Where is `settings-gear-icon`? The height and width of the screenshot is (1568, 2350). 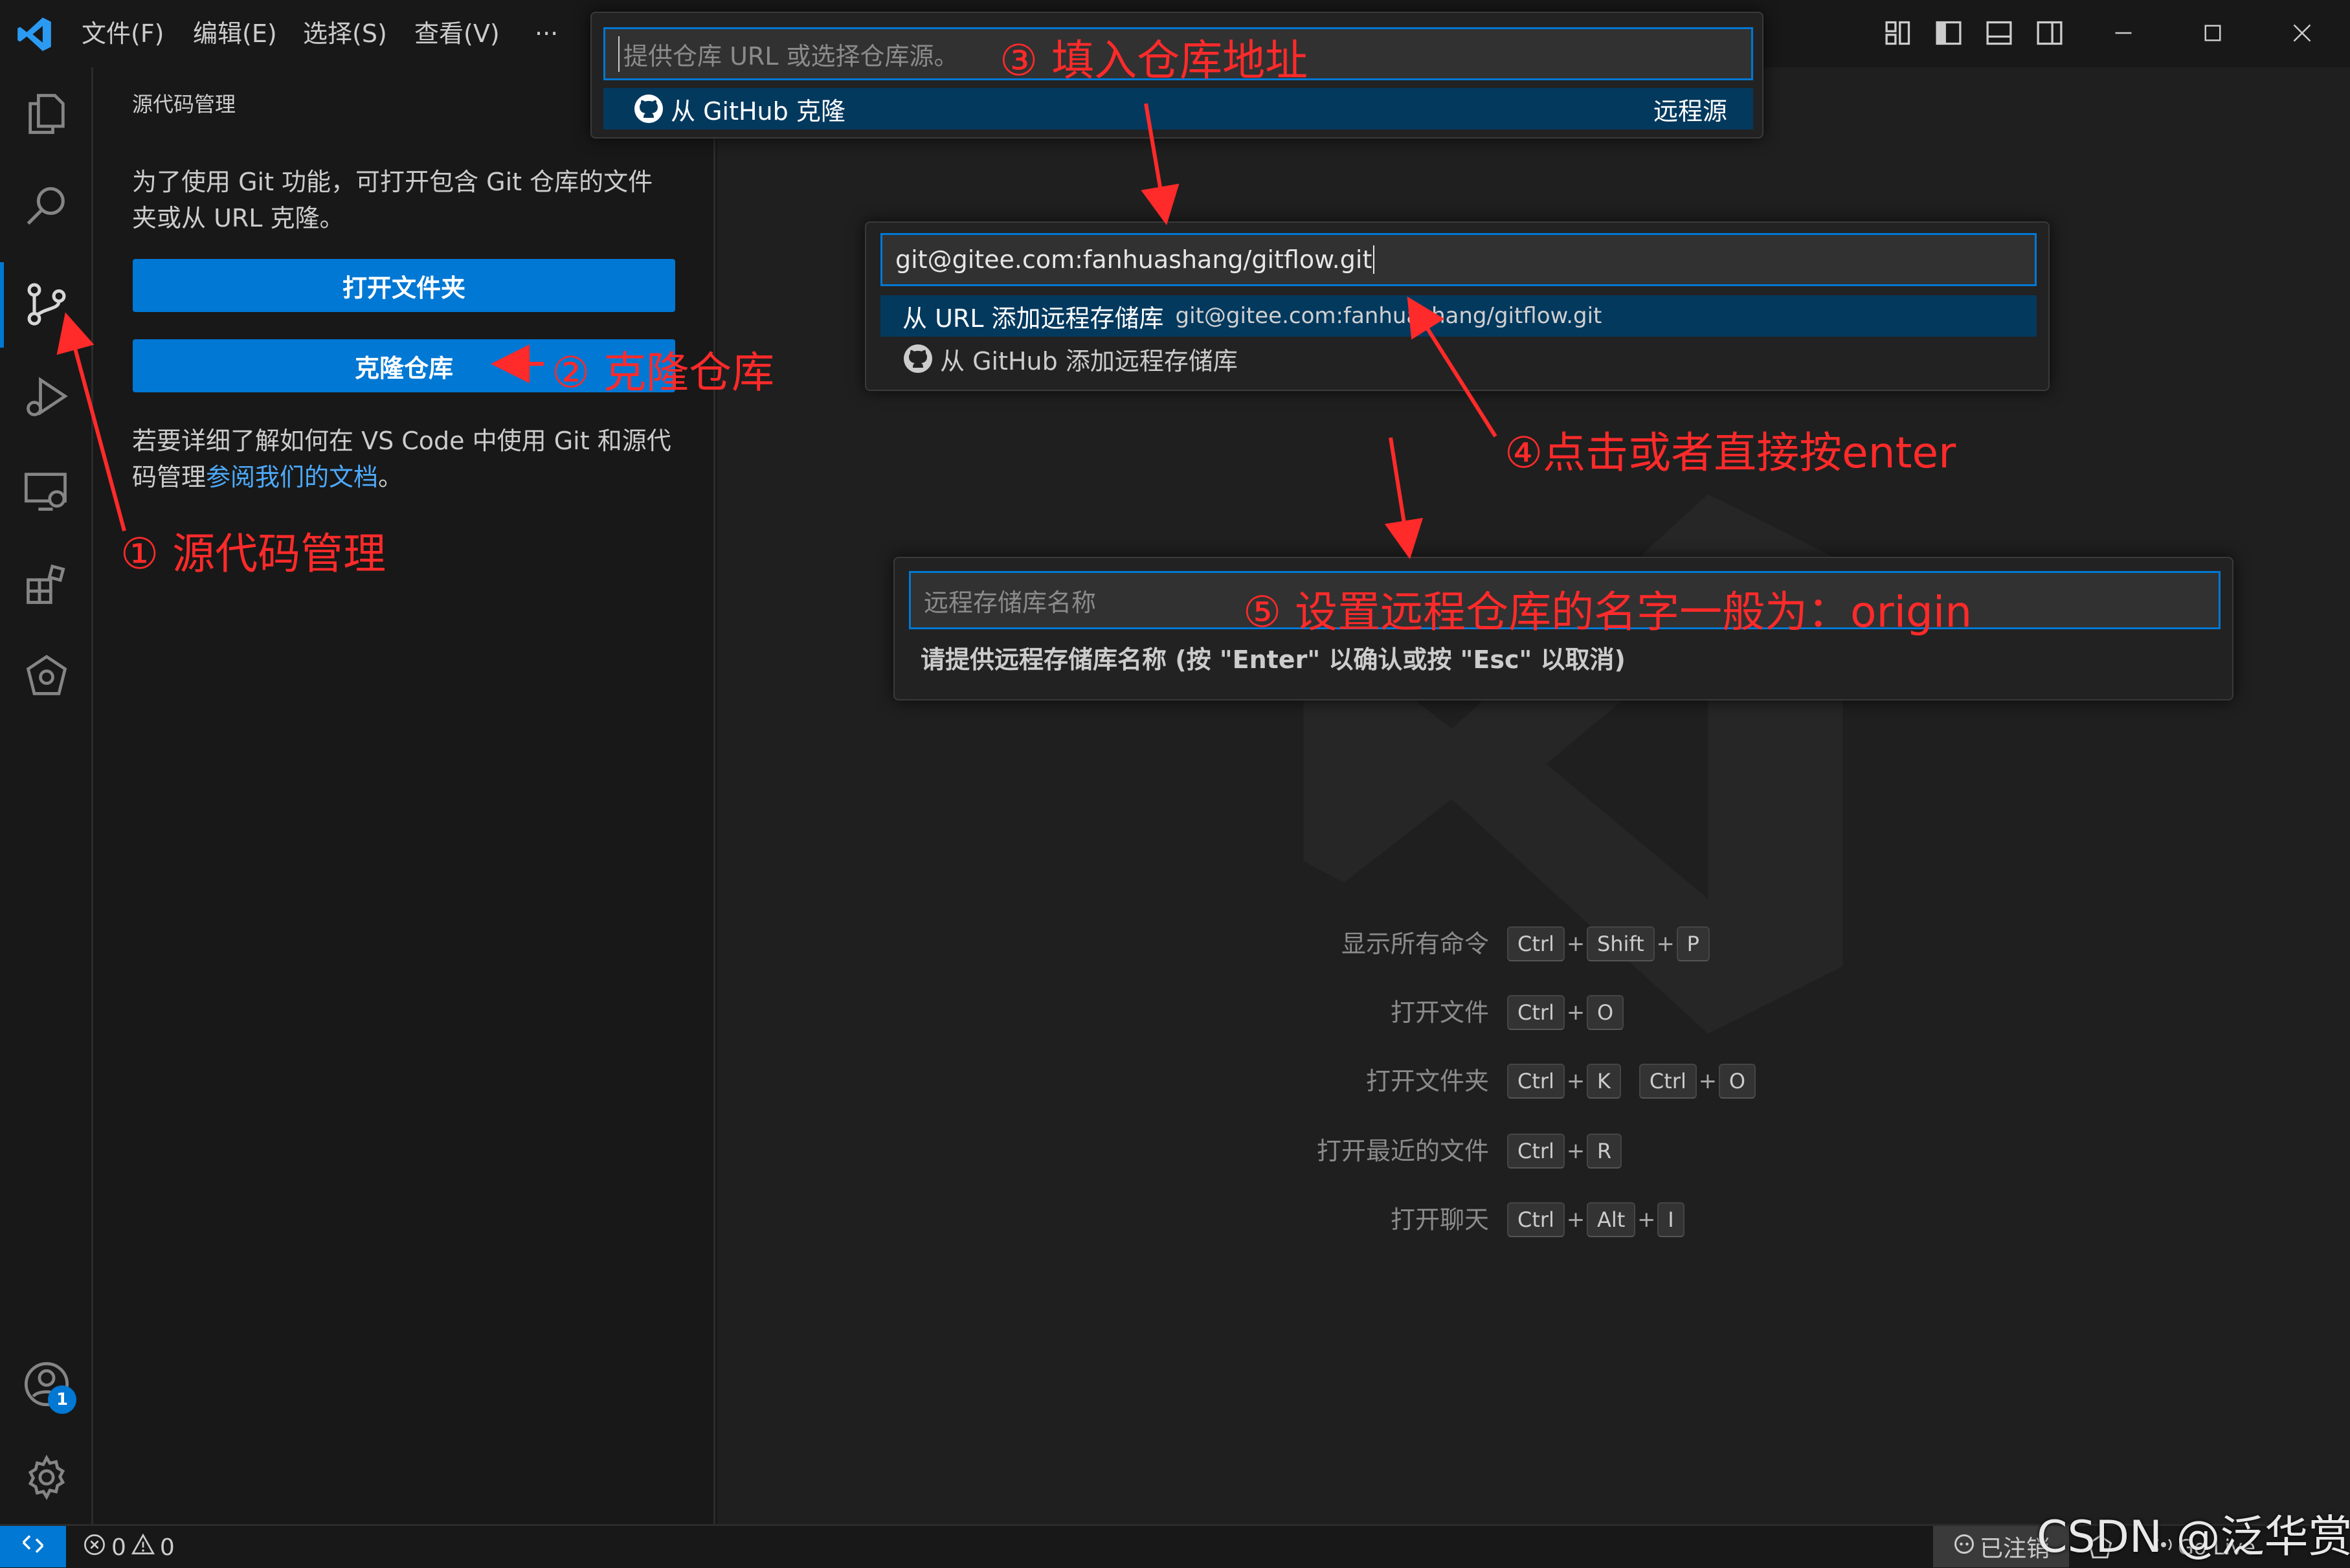
settings-gear-icon is located at coordinates (46, 1477).